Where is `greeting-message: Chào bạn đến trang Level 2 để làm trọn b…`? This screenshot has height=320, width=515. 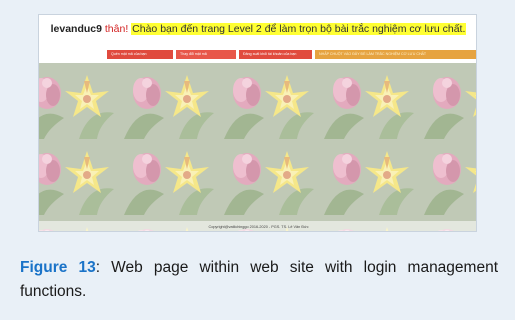
greeting-message: Chào bạn đến trang Level 2 để làm trọn b… is located at coordinates (299, 29).